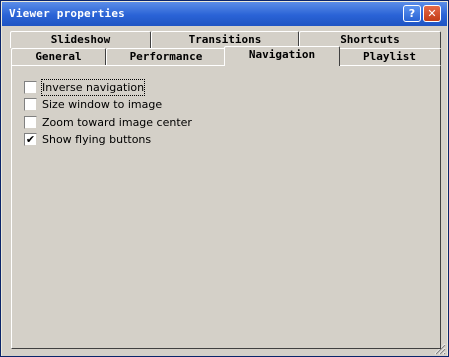  What do you see at coordinates (117, 122) in the screenshot?
I see `zoom-center-label: Zoom toward image center` at bounding box center [117, 122].